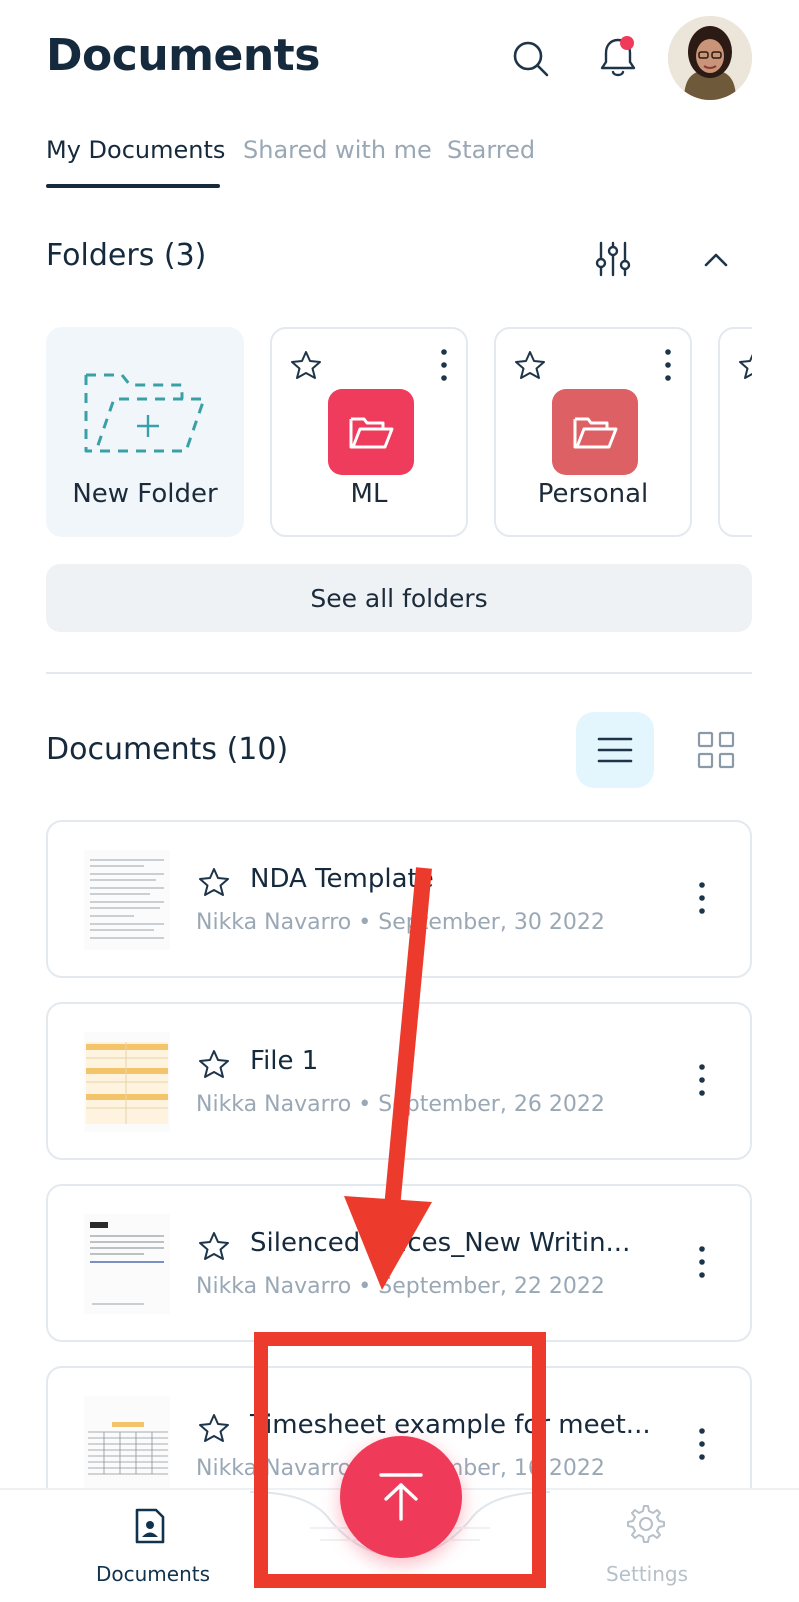  I want to click on documents-section-title: Documents (10), so click(167, 749).